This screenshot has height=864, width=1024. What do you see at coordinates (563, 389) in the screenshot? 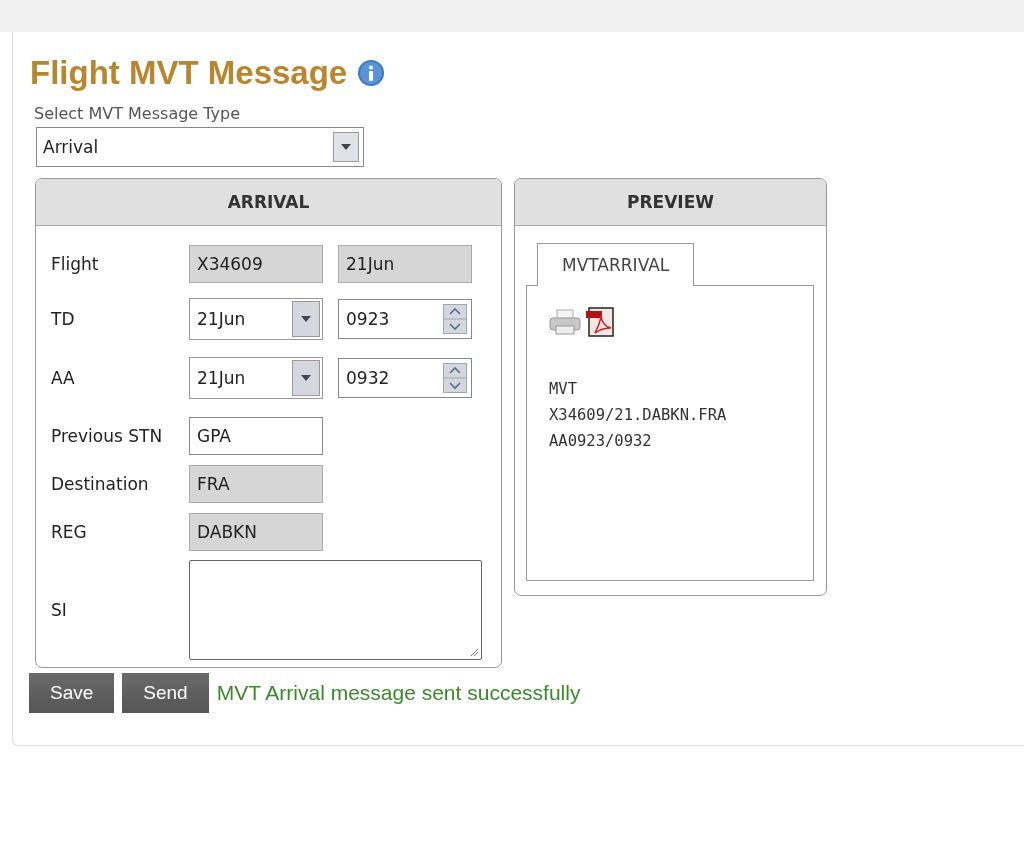
I see `message-line: MVT` at bounding box center [563, 389].